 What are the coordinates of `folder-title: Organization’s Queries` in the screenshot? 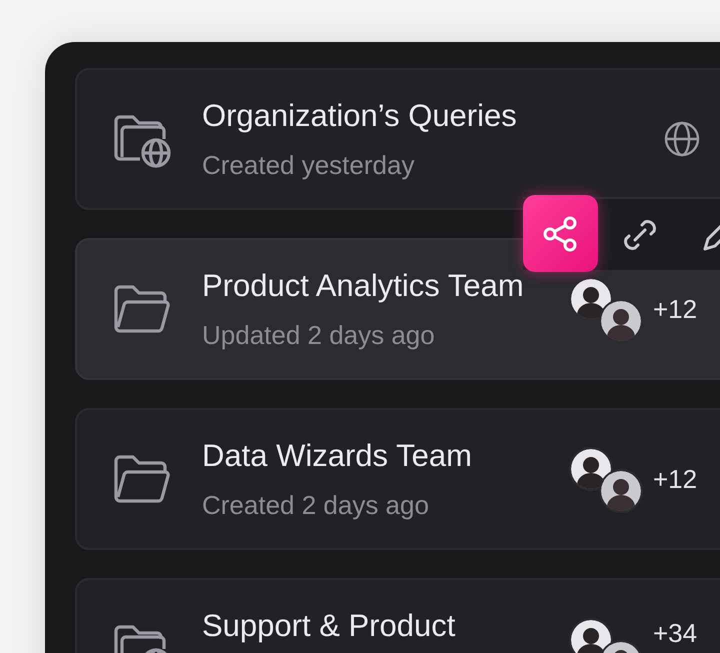 It's located at (360, 116).